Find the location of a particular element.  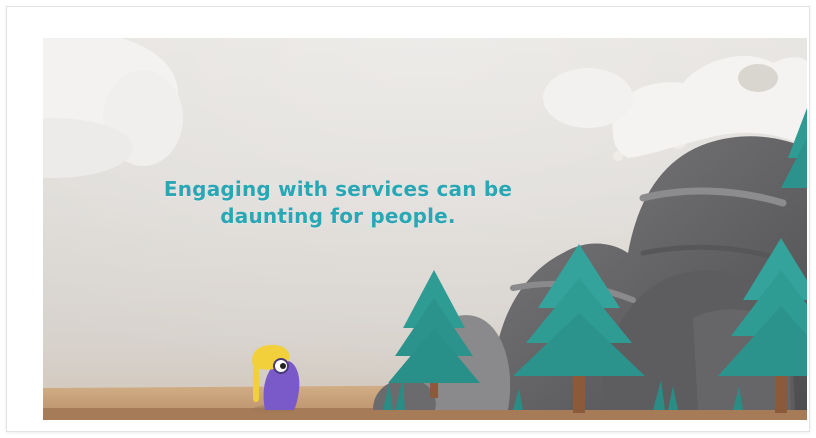

caption-line-2: daunting for people. is located at coordinates (338, 216).